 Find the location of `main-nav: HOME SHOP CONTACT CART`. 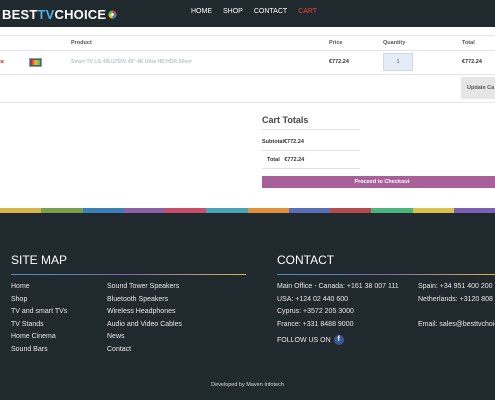

main-nav: HOME SHOP CONTACT CART is located at coordinates (254, 11).